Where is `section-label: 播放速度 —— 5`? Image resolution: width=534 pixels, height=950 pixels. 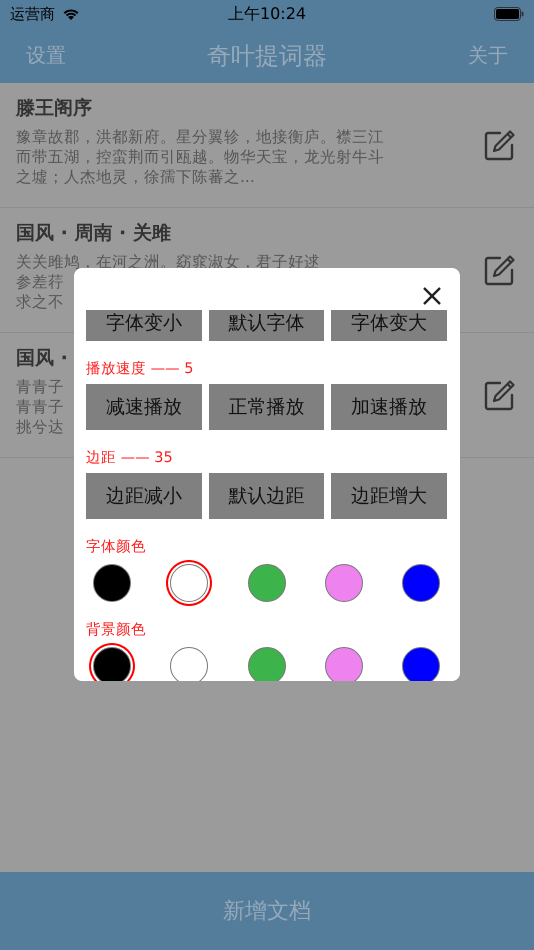 section-label: 播放速度 —— 5 is located at coordinates (140, 369).